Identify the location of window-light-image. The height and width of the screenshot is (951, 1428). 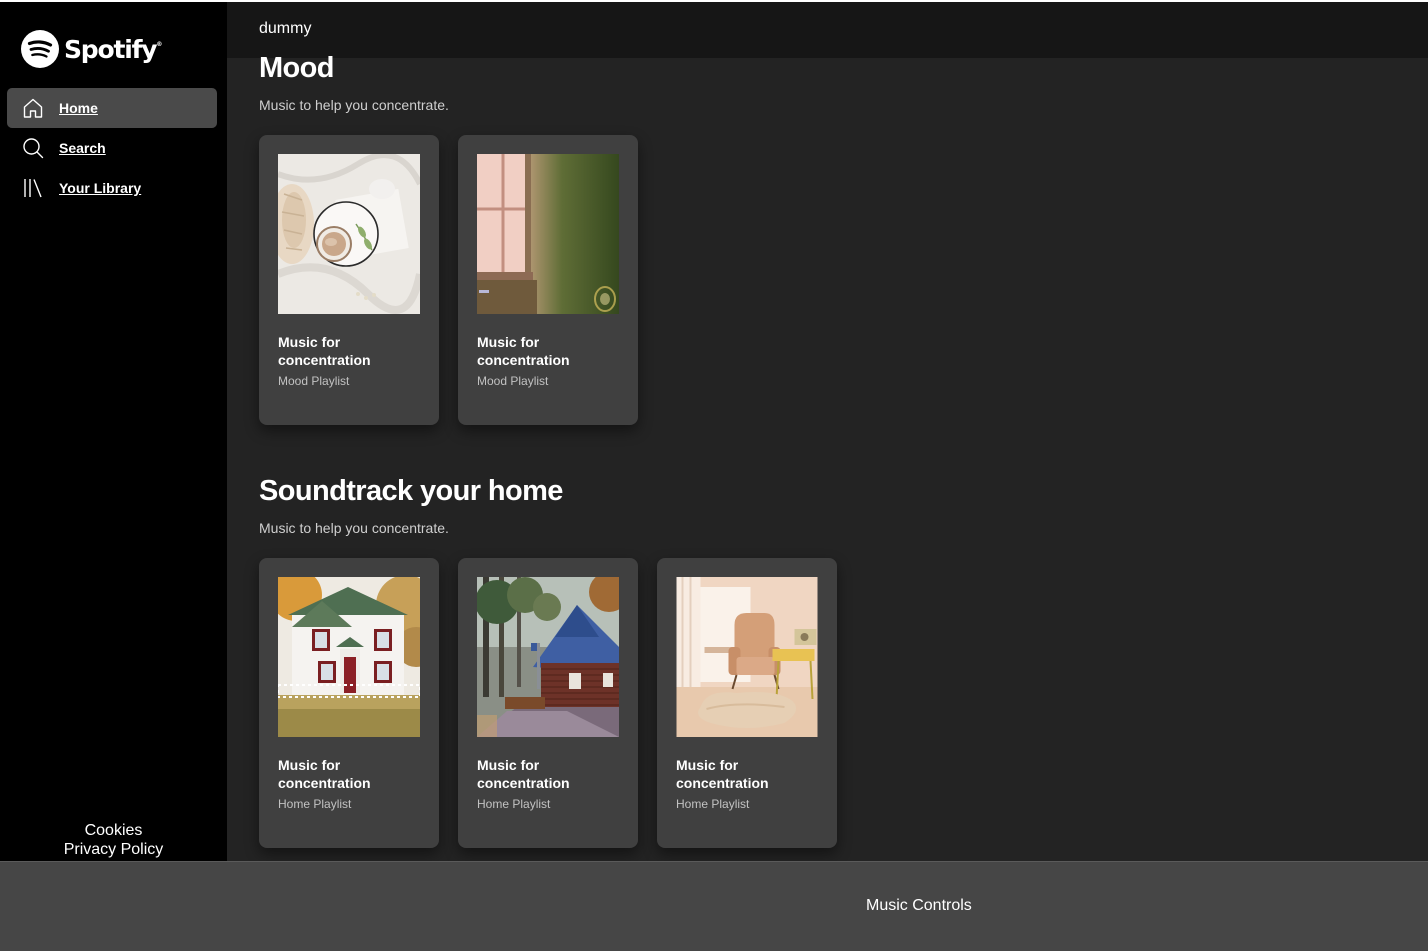
(548, 234).